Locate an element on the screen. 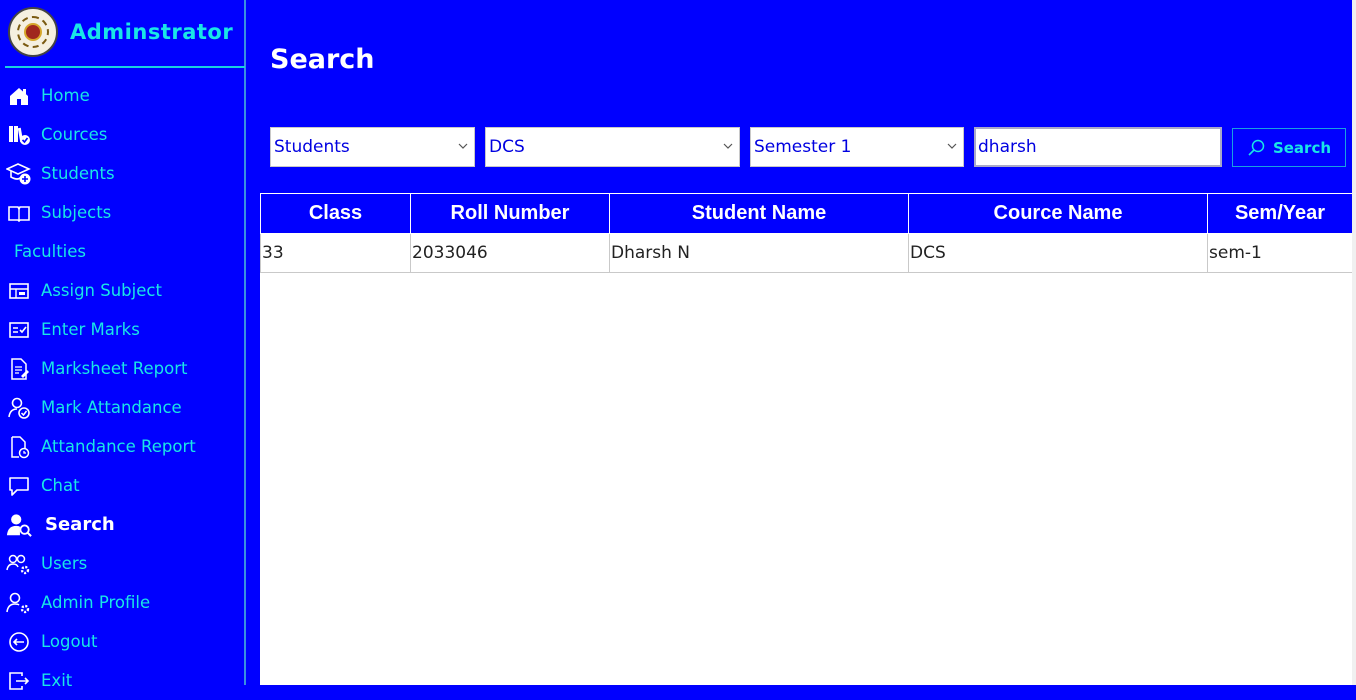  sidebar-item-admin-profile: Admin Profile is located at coordinates (122, 602).